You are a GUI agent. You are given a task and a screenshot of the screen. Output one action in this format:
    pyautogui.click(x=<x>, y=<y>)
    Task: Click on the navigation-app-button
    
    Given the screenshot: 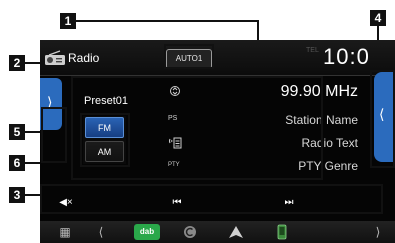 What is the action you would take?
    pyautogui.click(x=236, y=232)
    